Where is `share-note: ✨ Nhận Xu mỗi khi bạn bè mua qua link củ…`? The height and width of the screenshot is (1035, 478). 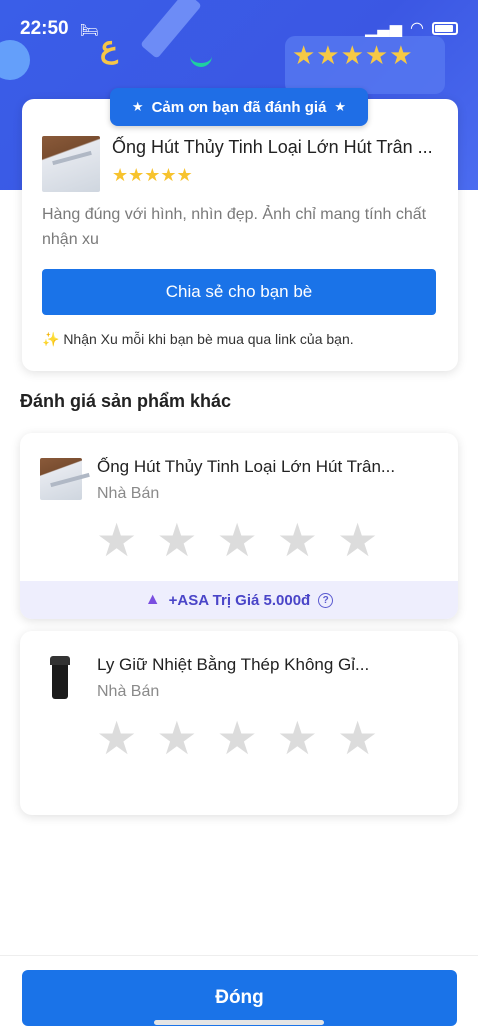 share-note: ✨ Nhận Xu mỗi khi bạn bè mua qua link củ… is located at coordinates (198, 339).